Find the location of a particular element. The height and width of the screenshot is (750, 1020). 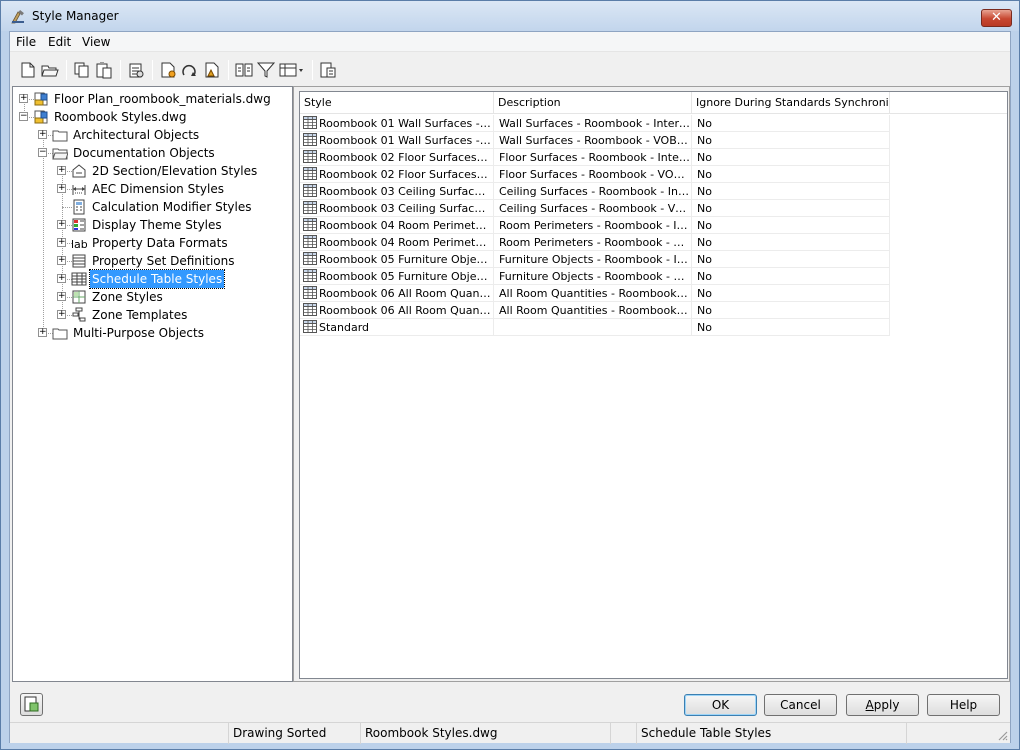

tree-node: + AEC Dimension Styles is located at coordinates (173, 189).